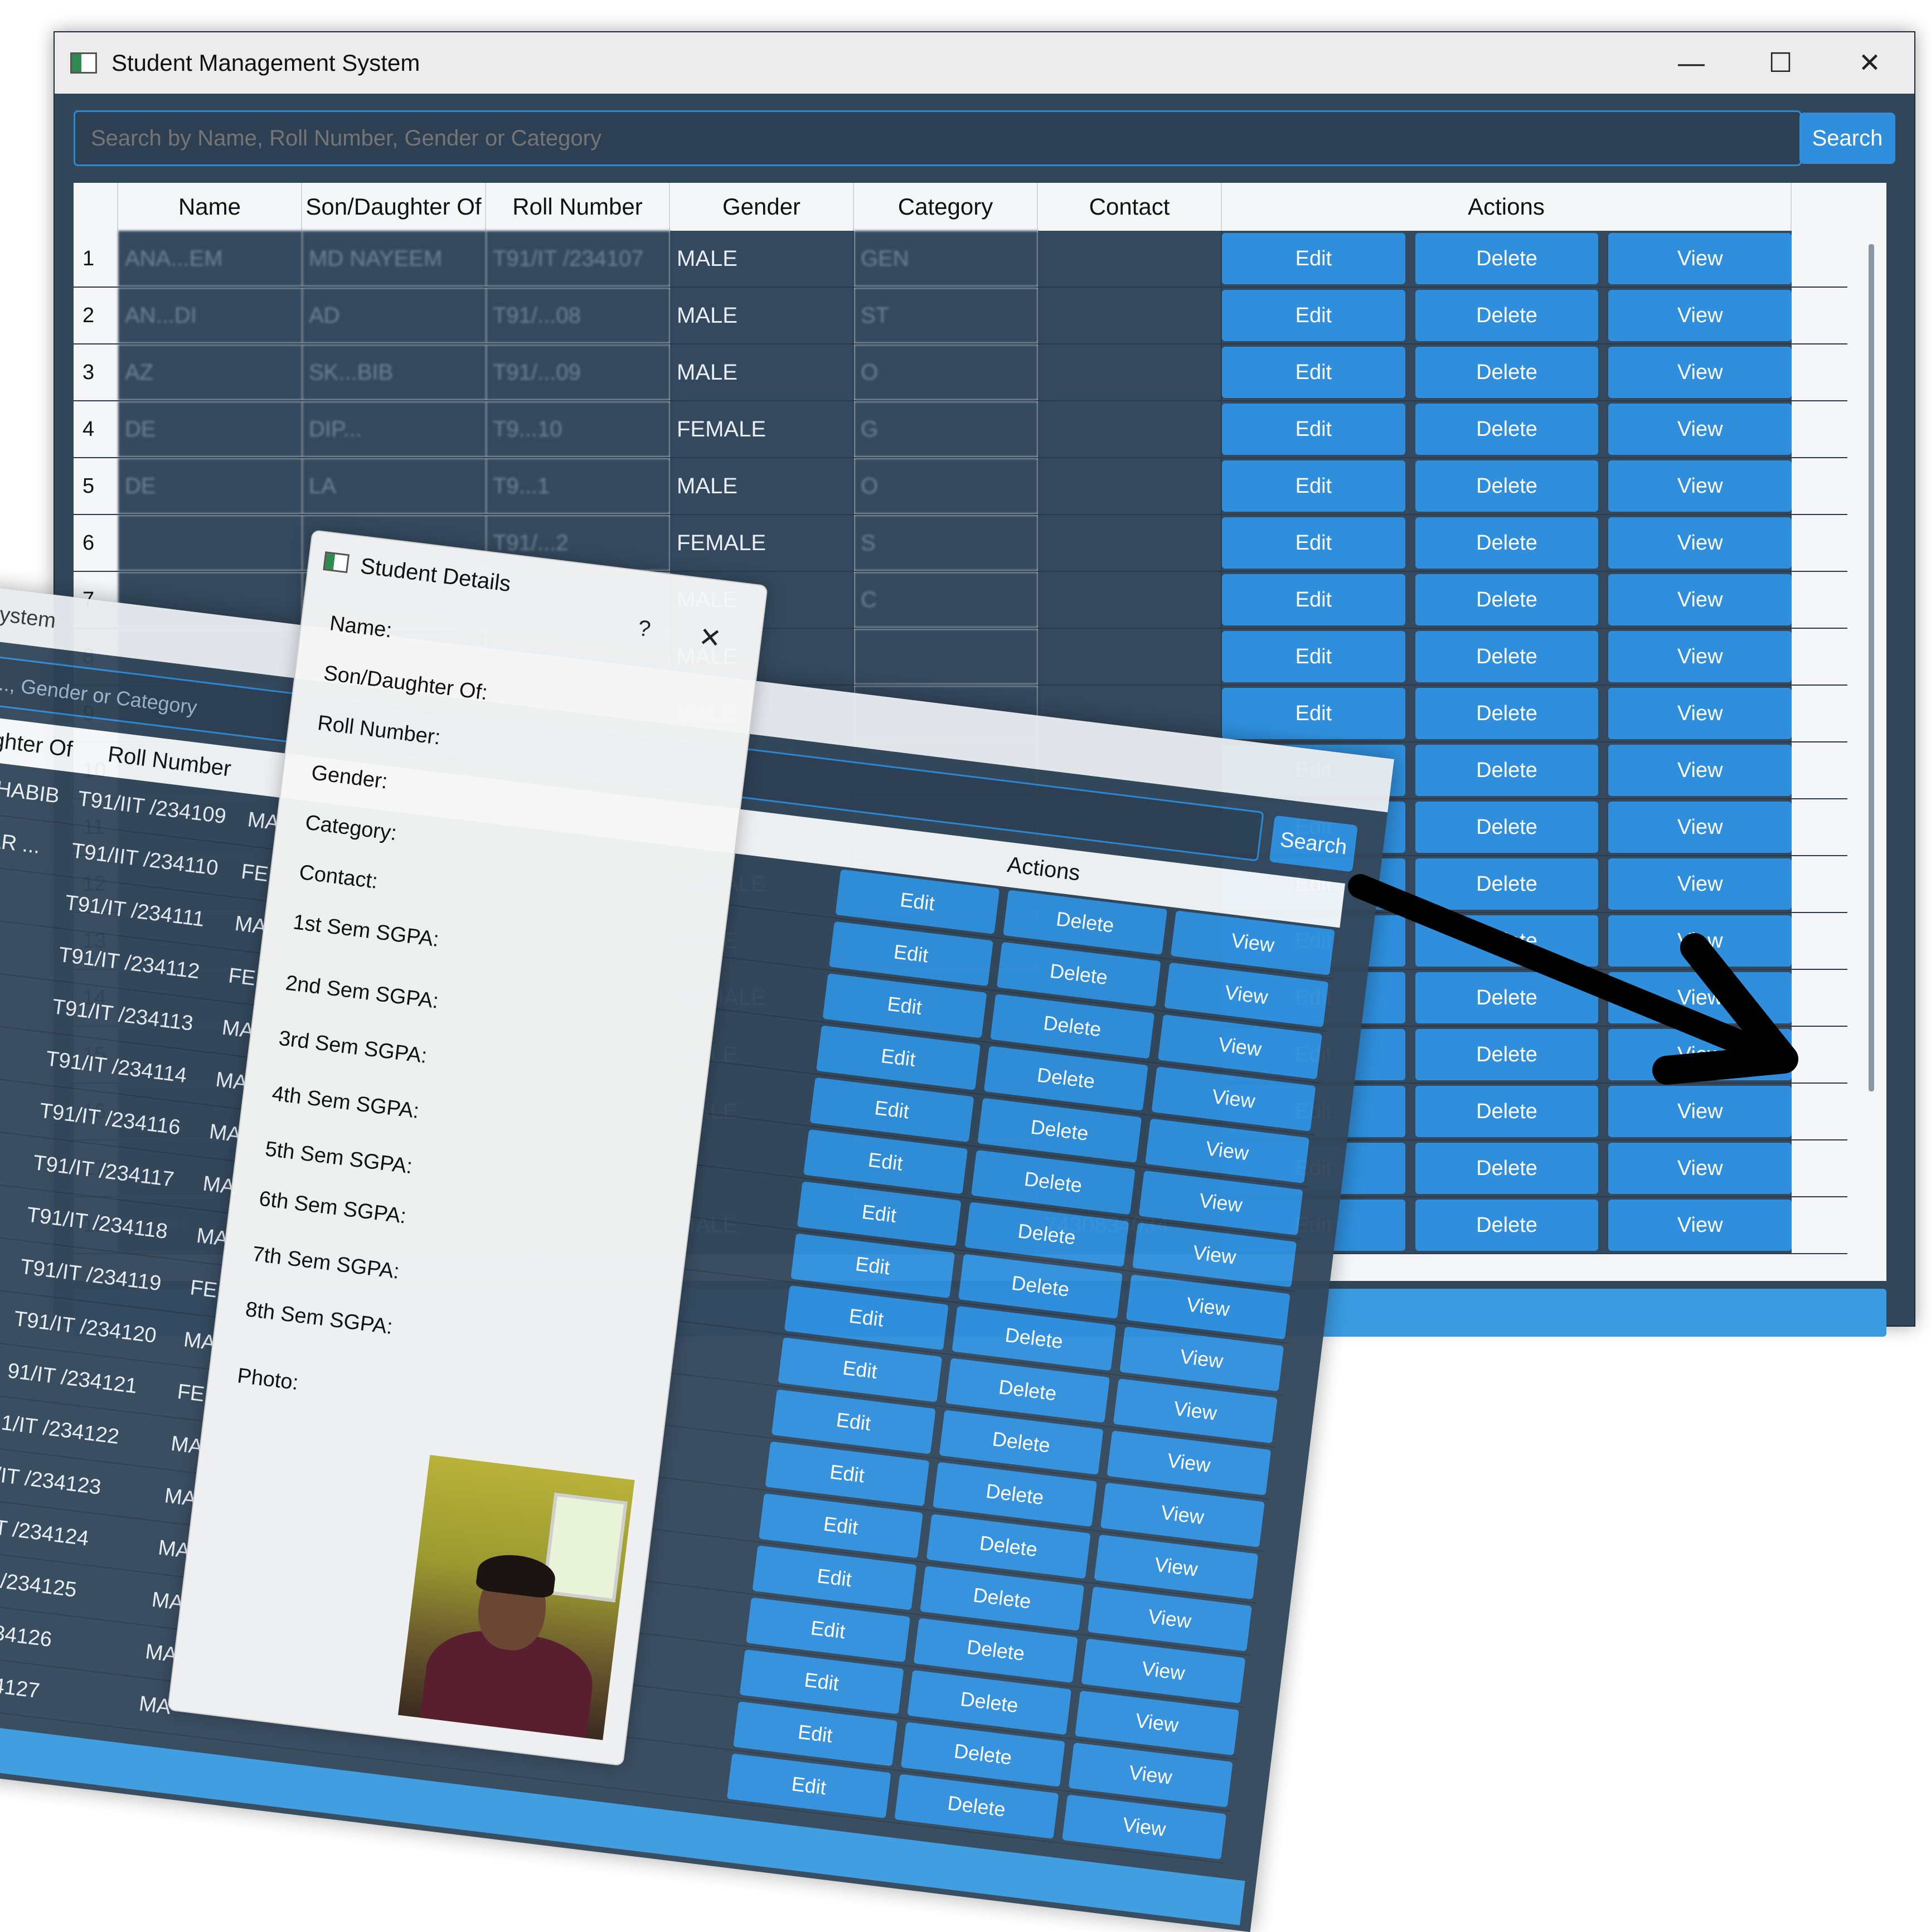  What do you see at coordinates (578, 259) in the screenshot?
I see `cell-roll: T91/IT /234107` at bounding box center [578, 259].